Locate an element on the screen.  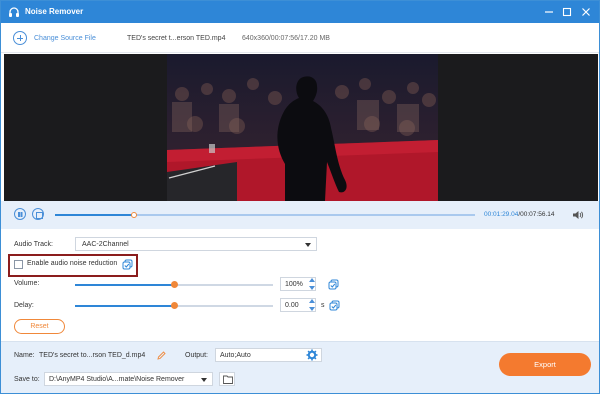
playback-progress-fill is located at coordinates (94, 215).